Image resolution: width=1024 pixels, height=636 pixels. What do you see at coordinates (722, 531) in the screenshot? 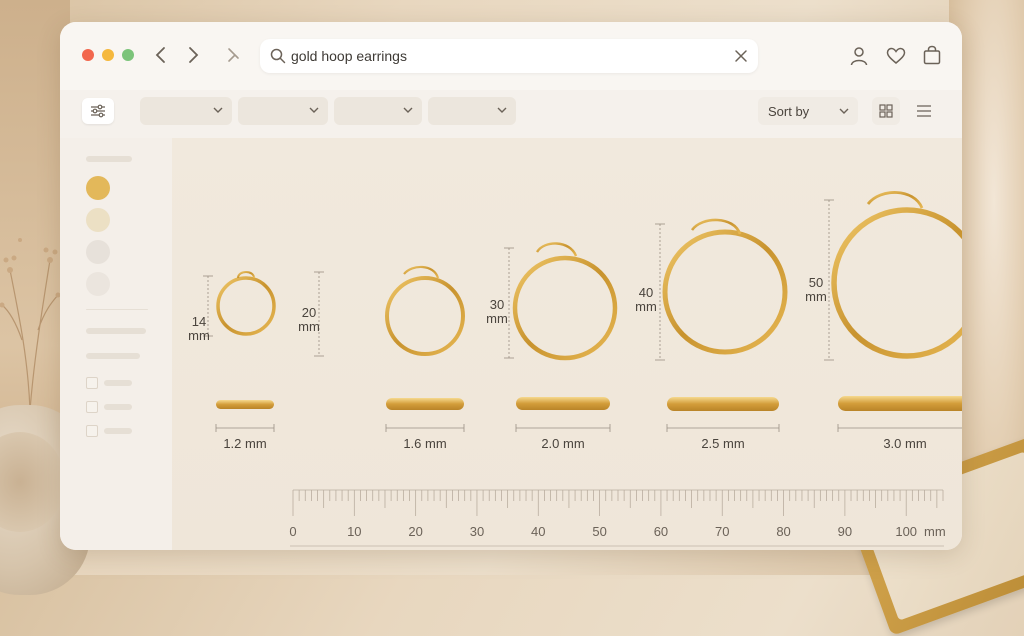
I see `ruler-label: 70` at bounding box center [722, 531].